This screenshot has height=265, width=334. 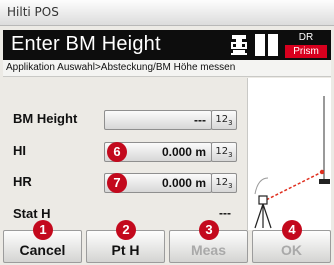 What do you see at coordinates (224, 183) in the screenshot?
I see `hr-keyboard-button: 123` at bounding box center [224, 183].